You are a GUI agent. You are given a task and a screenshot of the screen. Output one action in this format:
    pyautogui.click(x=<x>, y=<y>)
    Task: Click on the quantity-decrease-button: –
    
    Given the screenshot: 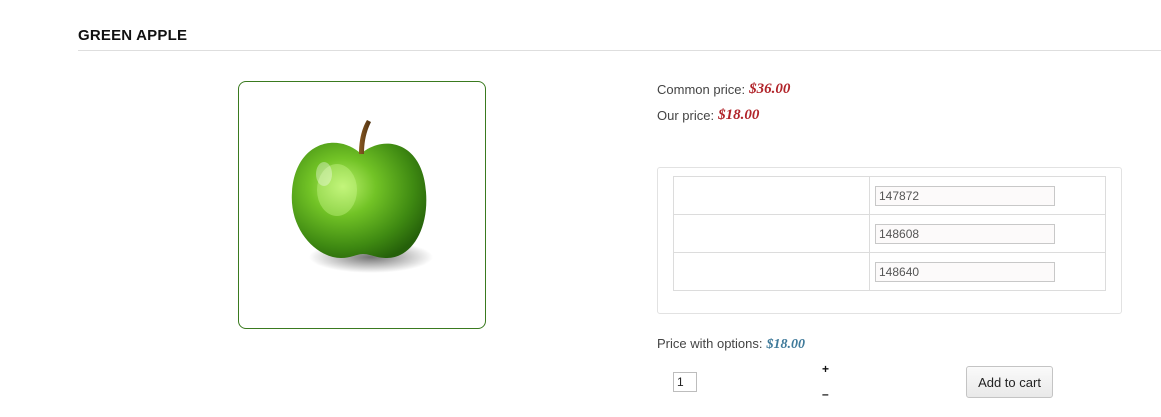 What is the action you would take?
    pyautogui.click(x=825, y=394)
    